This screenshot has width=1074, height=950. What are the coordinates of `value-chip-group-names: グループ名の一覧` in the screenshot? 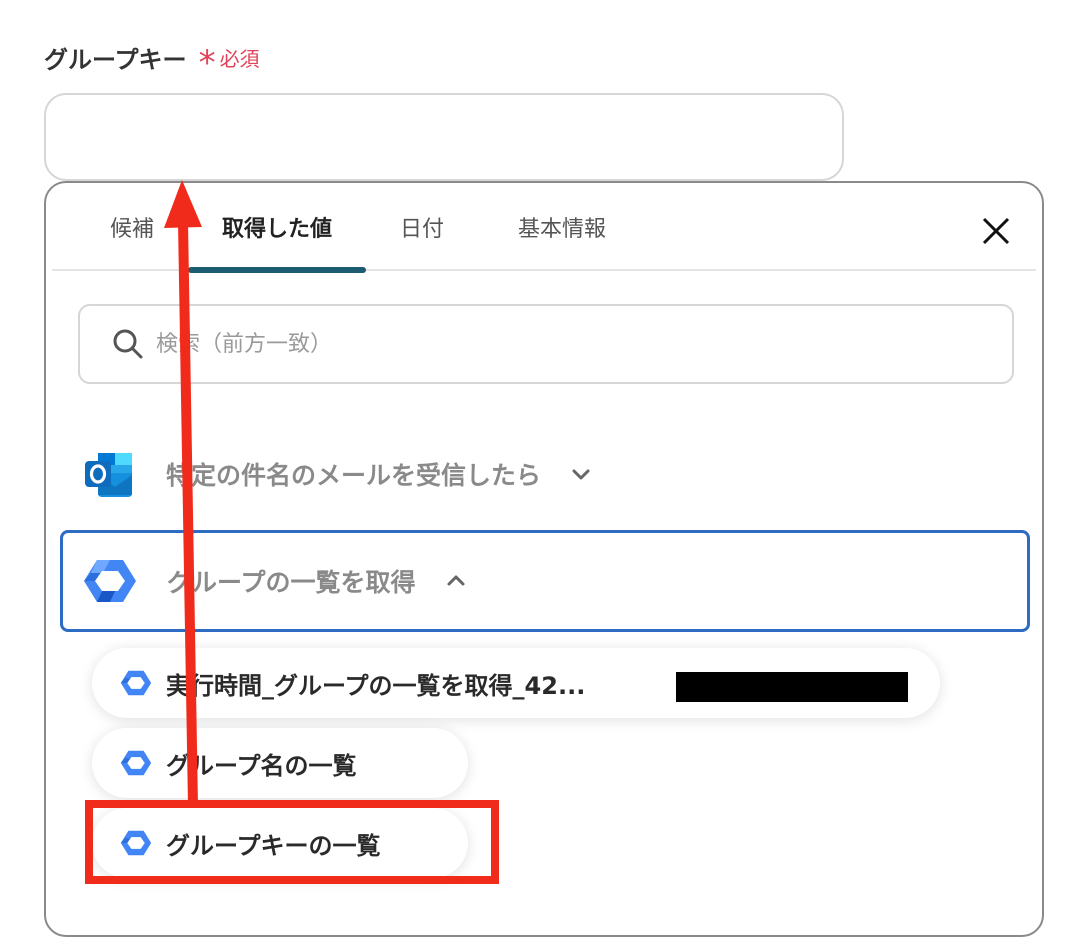 It's located at (280, 763).